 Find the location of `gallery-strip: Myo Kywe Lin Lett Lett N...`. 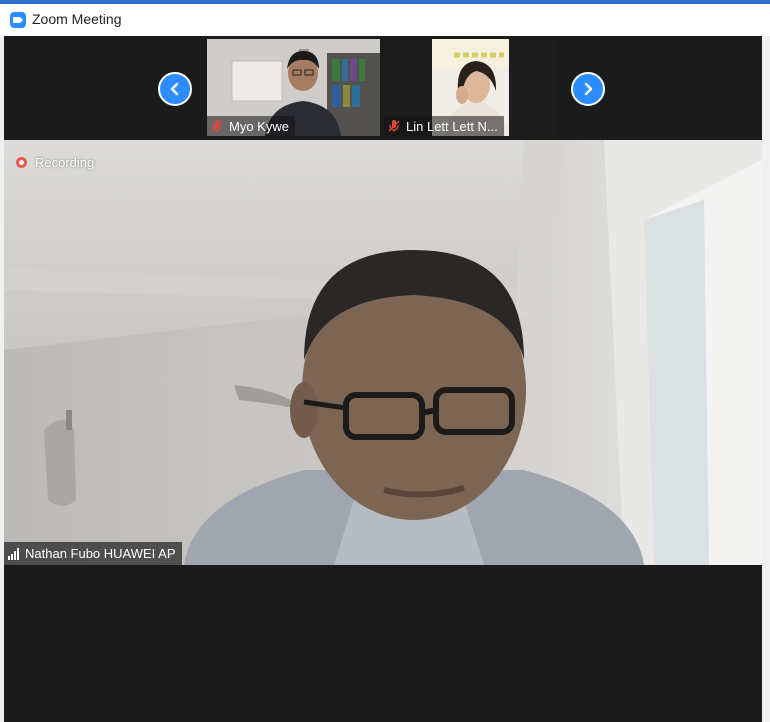

gallery-strip: Myo Kywe Lin Lett Lett N... is located at coordinates (383, 88).